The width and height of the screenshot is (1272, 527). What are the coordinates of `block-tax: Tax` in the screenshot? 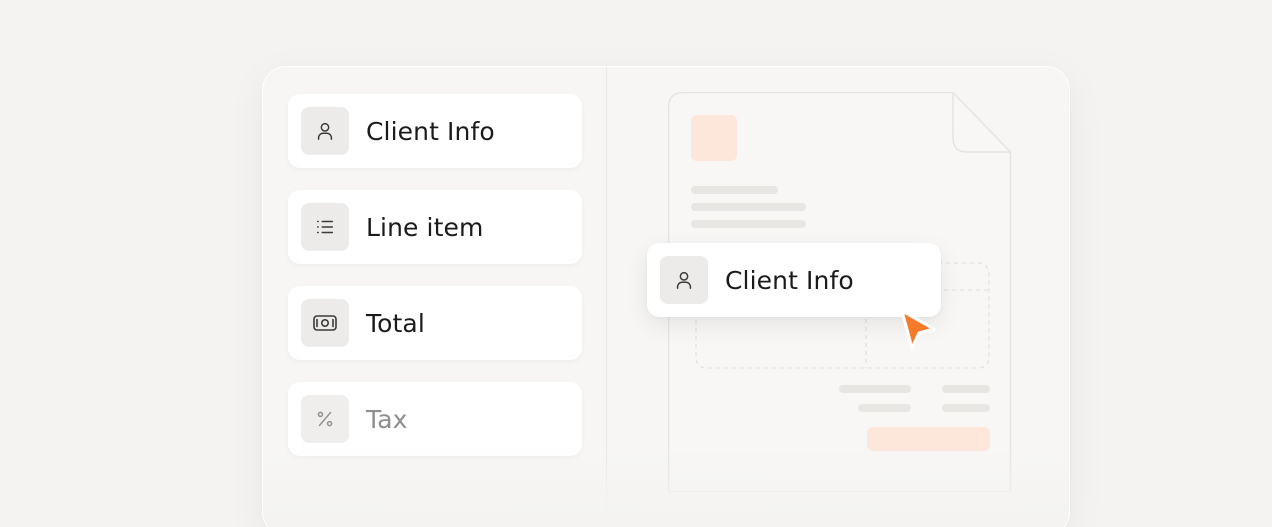 It's located at (435, 419).